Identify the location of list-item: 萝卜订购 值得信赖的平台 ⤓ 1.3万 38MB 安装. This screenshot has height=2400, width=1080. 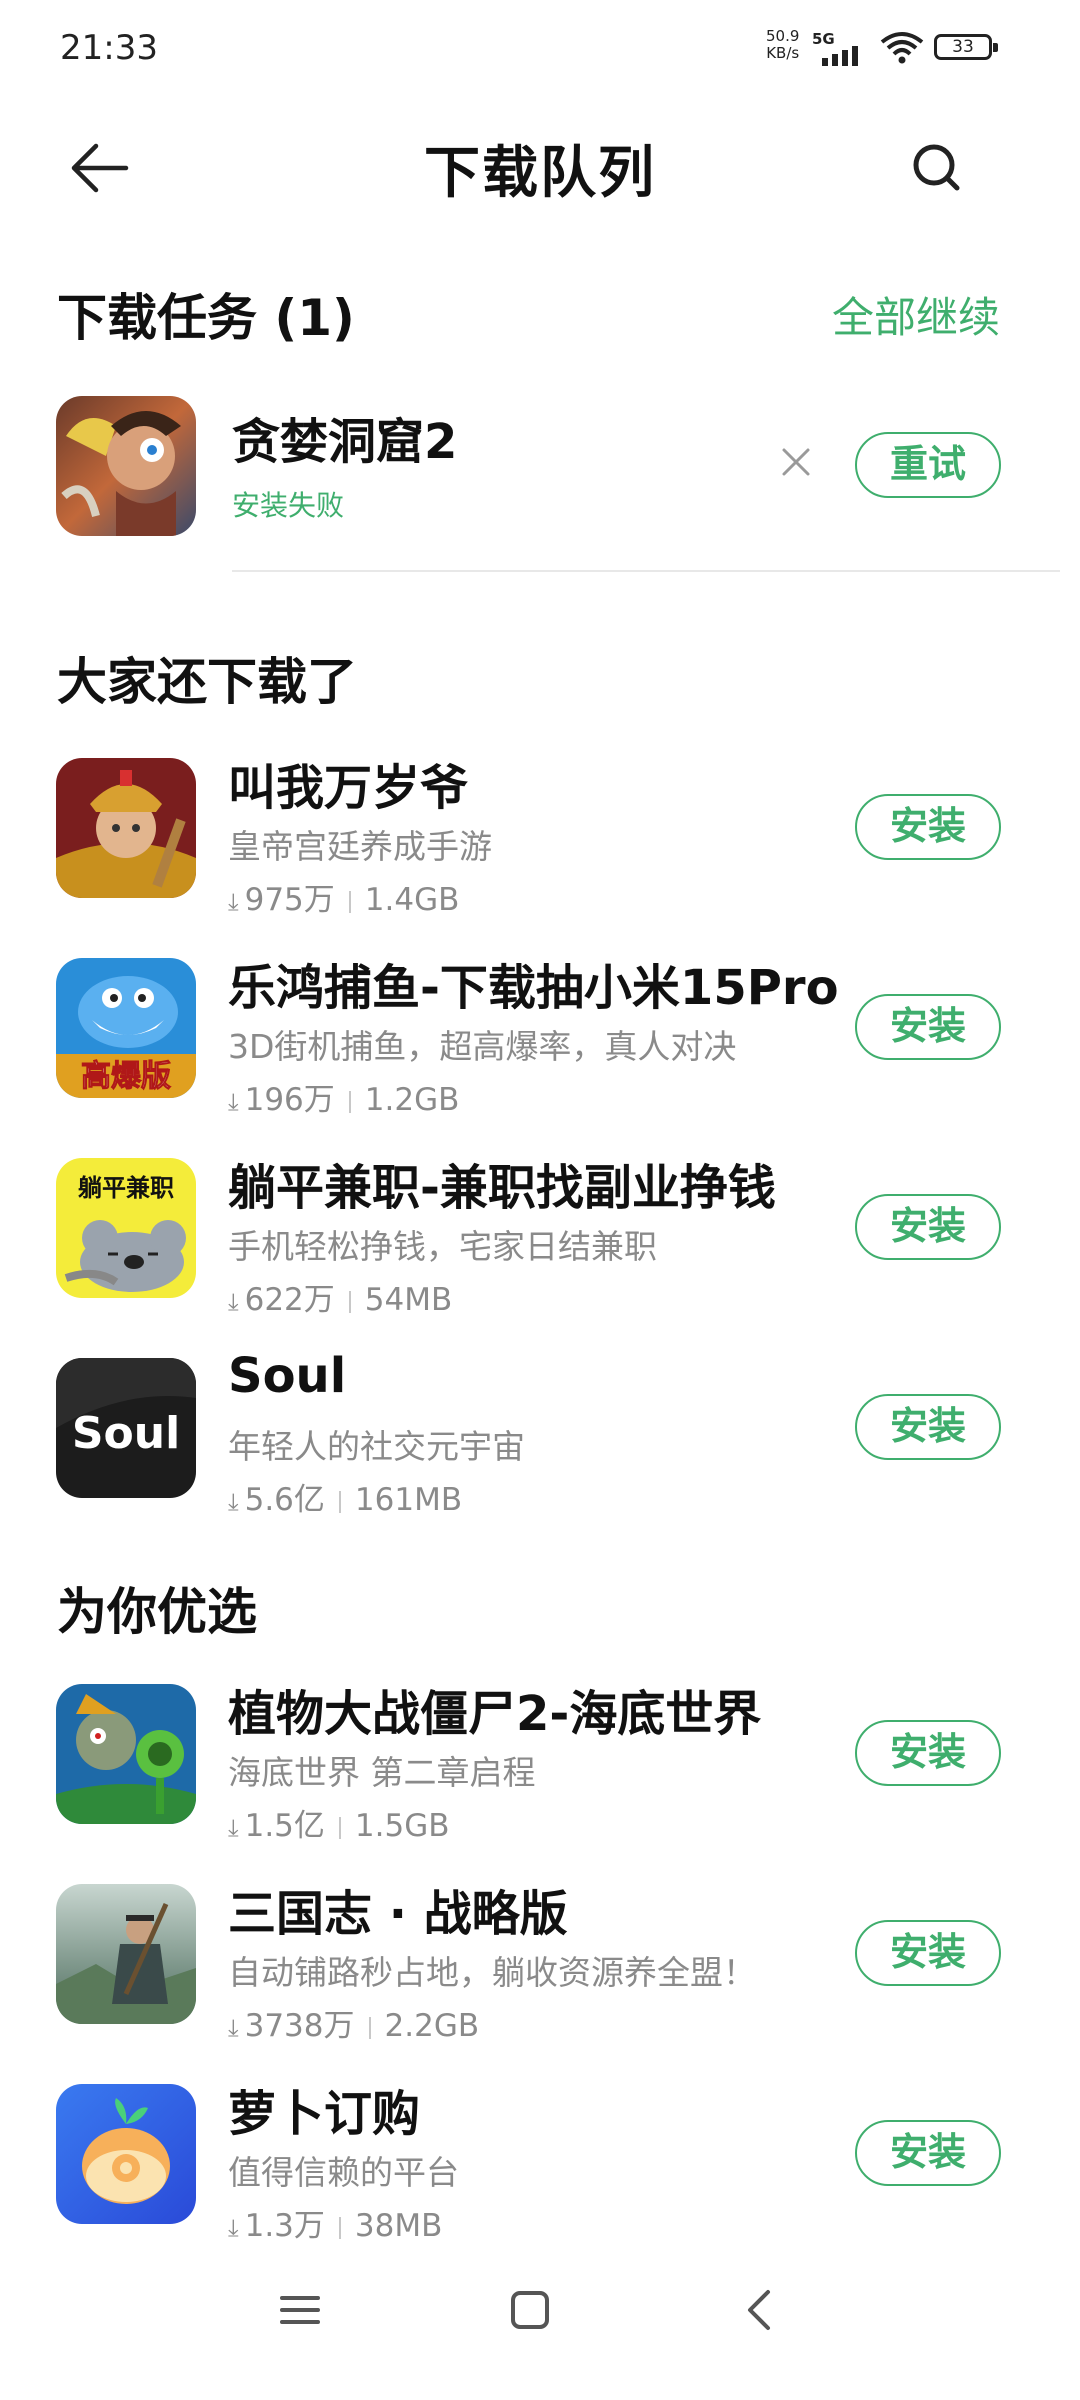
(540, 2162).